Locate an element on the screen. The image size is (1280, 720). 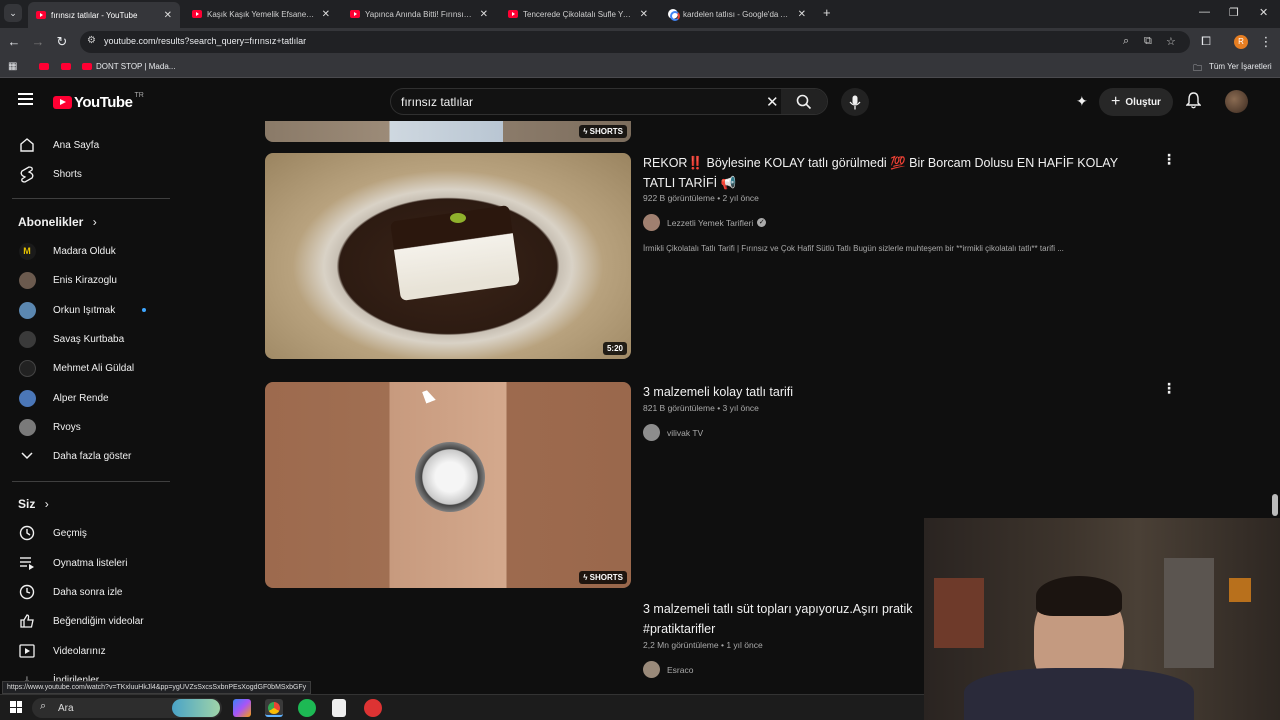
copilot-icon is located at coordinates (242, 708).